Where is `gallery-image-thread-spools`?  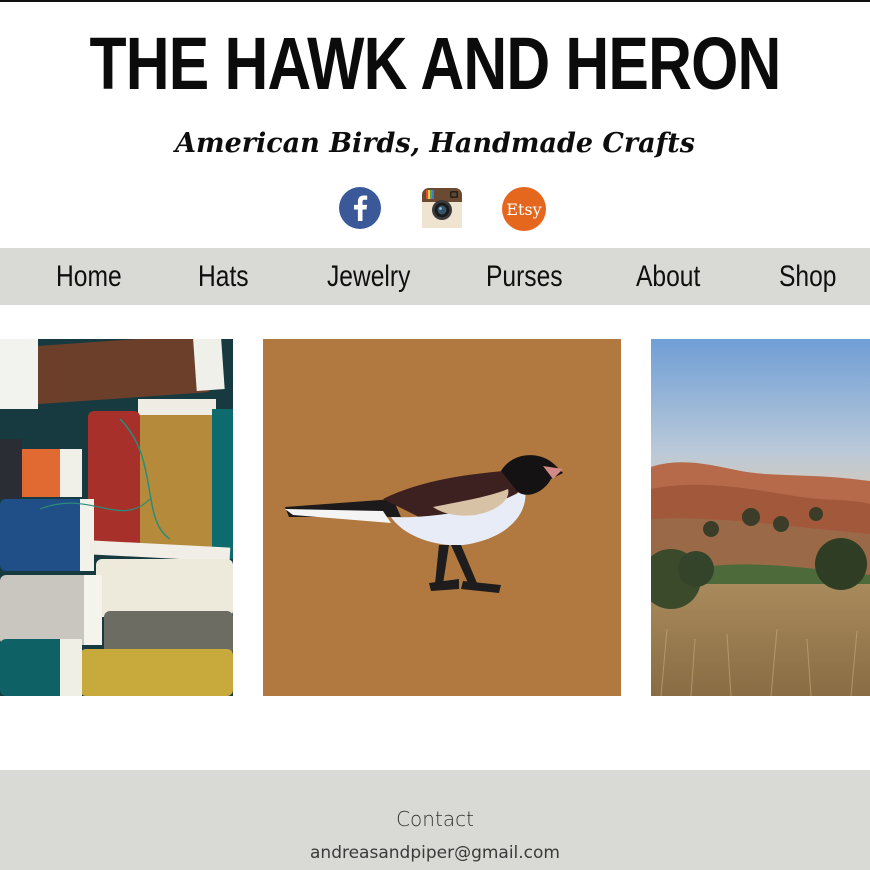
gallery-image-thread-spools is located at coordinates (116, 517).